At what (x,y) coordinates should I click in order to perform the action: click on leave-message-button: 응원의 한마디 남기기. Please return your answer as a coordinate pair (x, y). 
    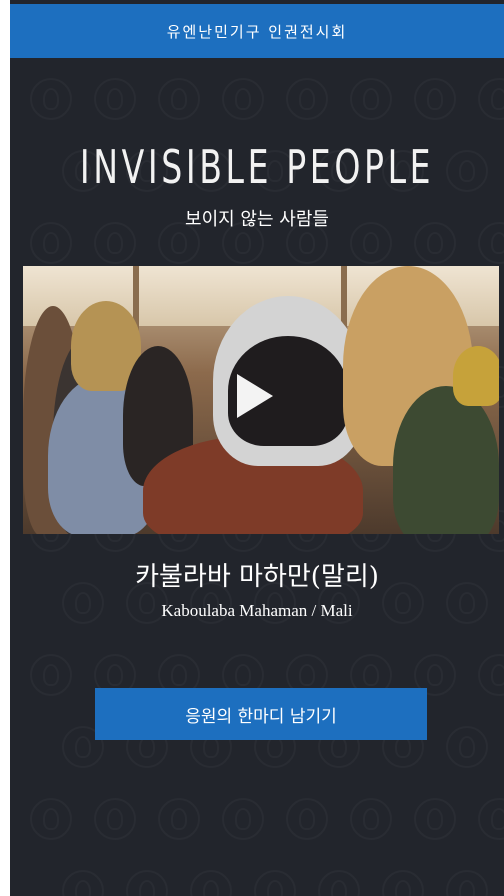
    Looking at the image, I should click on (261, 714).